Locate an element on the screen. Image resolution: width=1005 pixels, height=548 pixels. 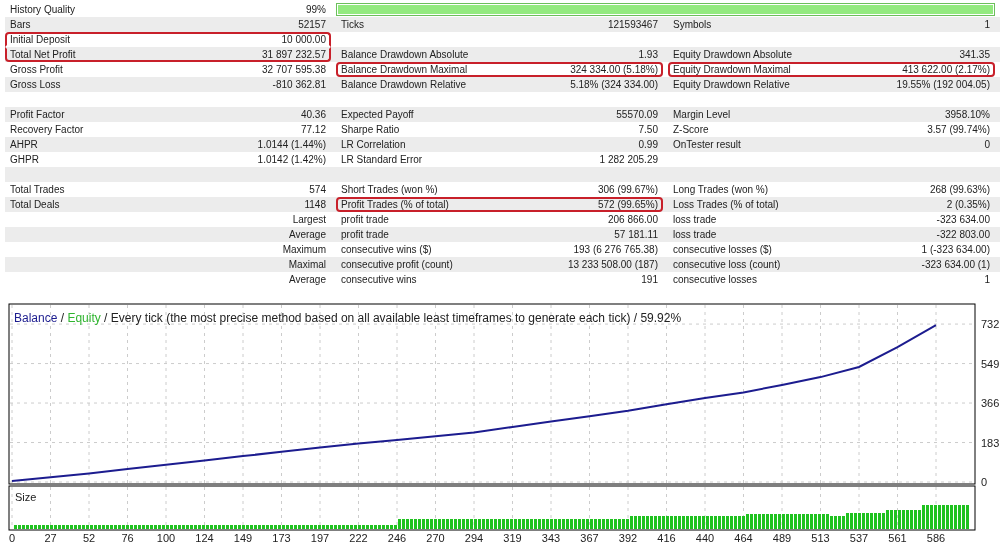
stat-value: 1 282 205.29 is located at coordinates (628, 159).